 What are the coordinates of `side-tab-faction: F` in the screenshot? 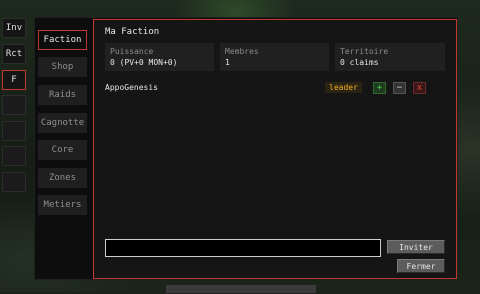 It's located at (14, 80).